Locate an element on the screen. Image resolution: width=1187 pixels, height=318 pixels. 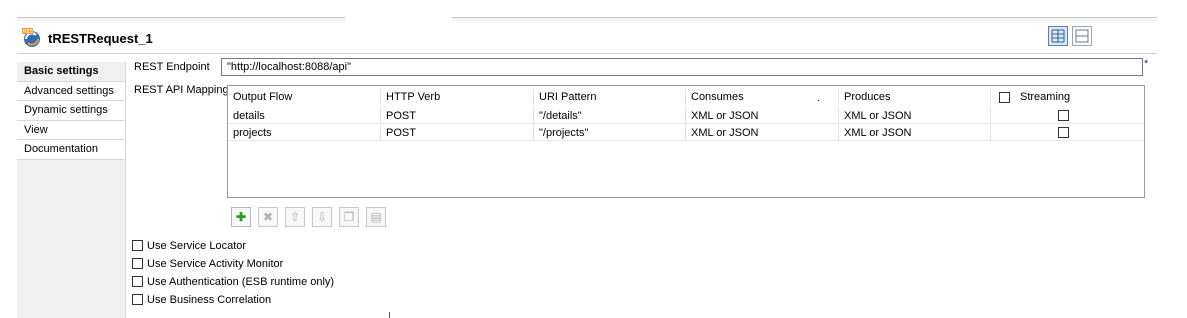
paste-icon: ▤ is located at coordinates (376, 217).